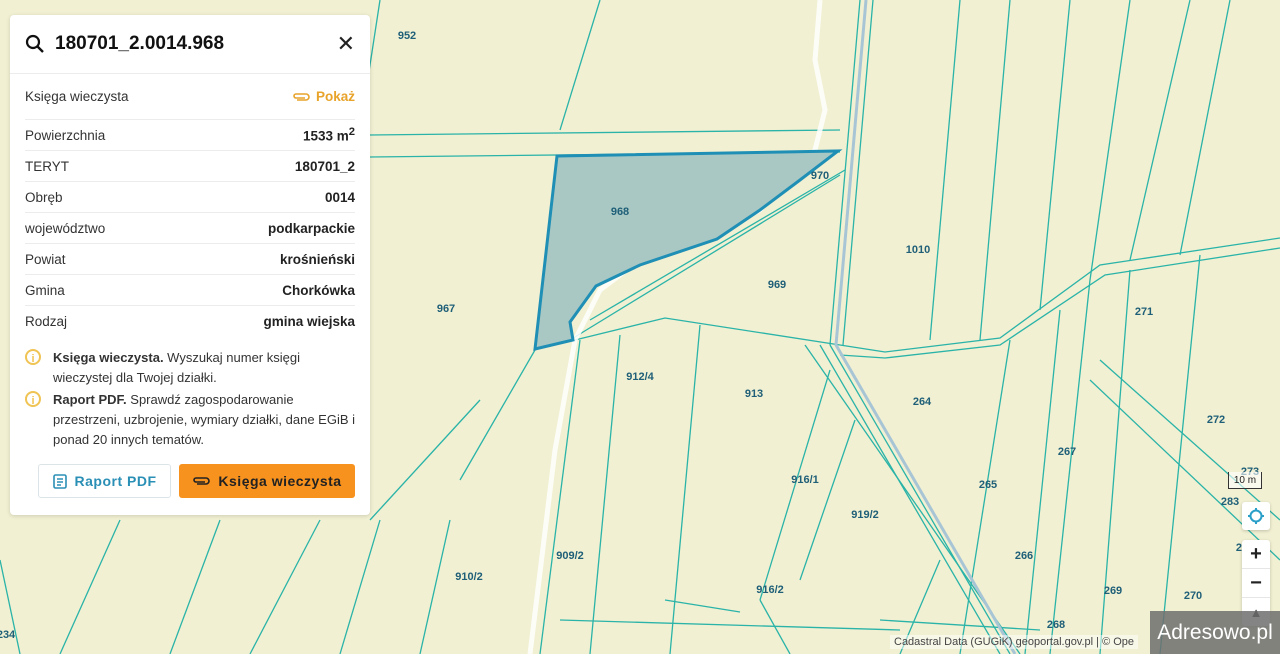 This screenshot has width=1280, height=654. What do you see at coordinates (34, 43) in the screenshot?
I see `search-icon` at bounding box center [34, 43].